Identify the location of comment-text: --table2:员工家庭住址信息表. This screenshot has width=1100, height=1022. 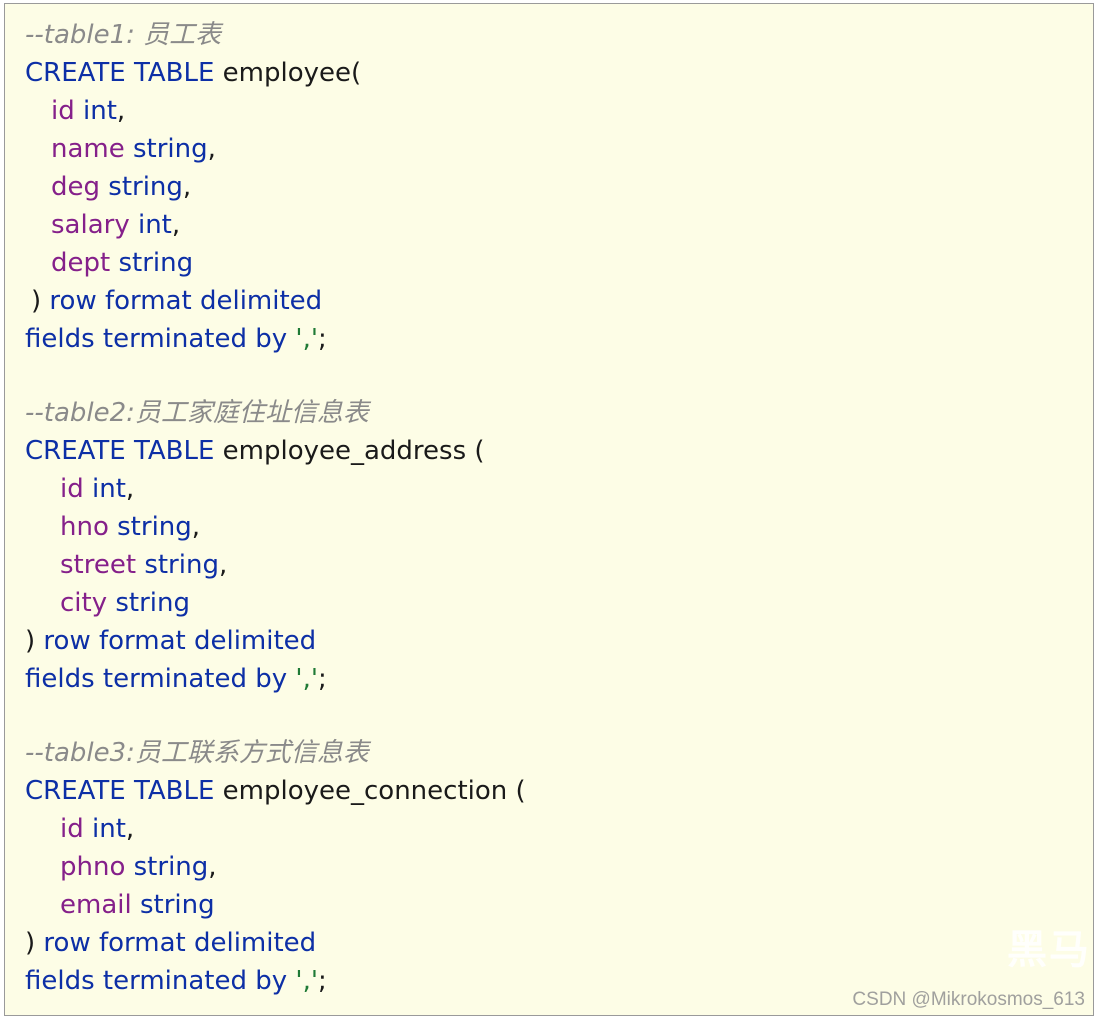
(197, 413).